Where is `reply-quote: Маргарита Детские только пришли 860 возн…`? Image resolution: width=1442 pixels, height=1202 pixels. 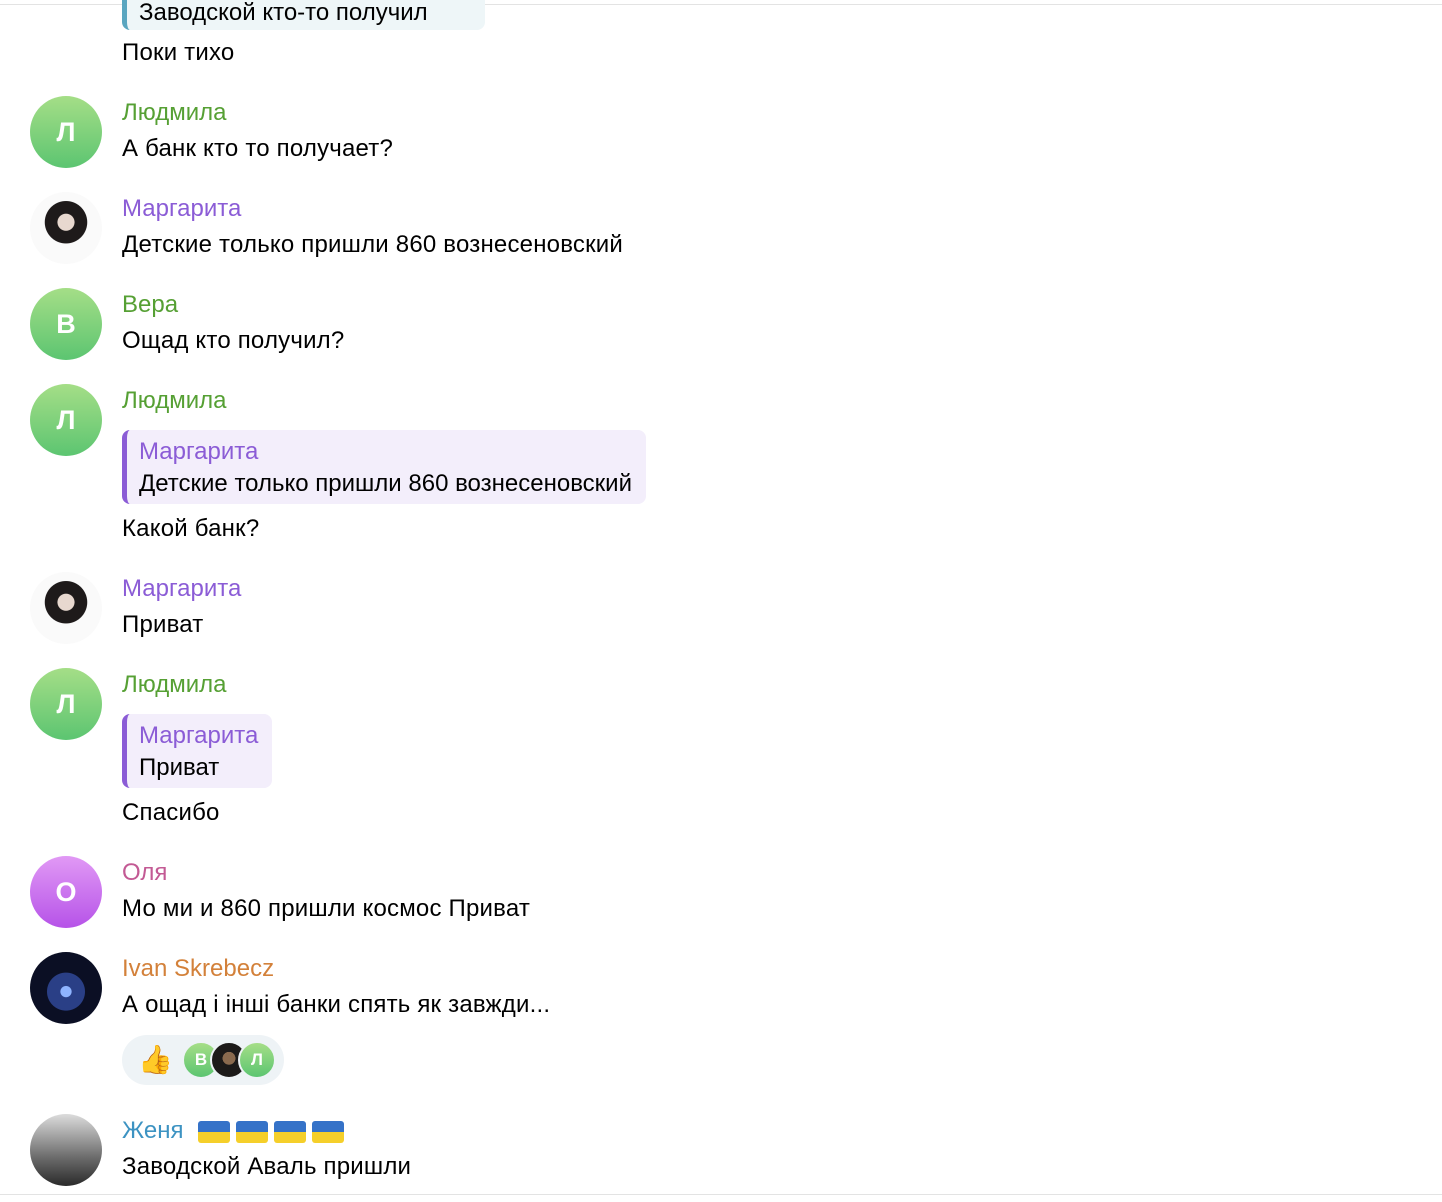
reply-quote: Маргарита Детские только пришли 860 возн… is located at coordinates (384, 467).